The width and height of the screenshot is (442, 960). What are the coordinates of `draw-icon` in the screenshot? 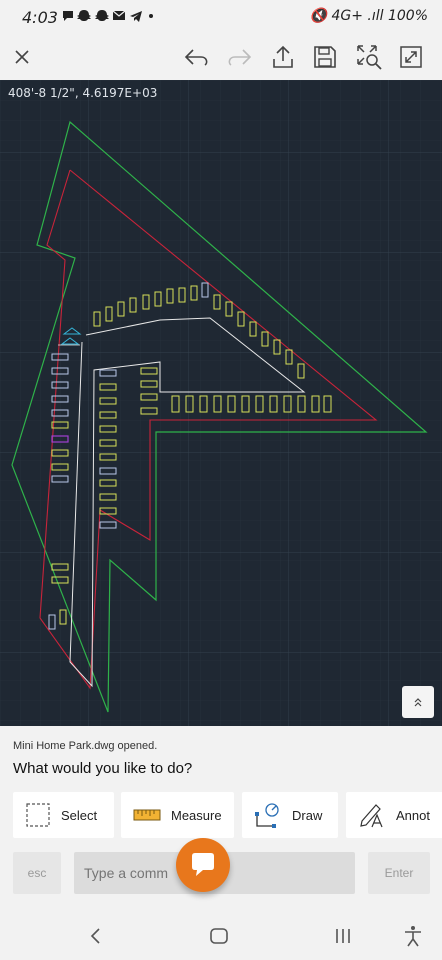 It's located at (267, 815).